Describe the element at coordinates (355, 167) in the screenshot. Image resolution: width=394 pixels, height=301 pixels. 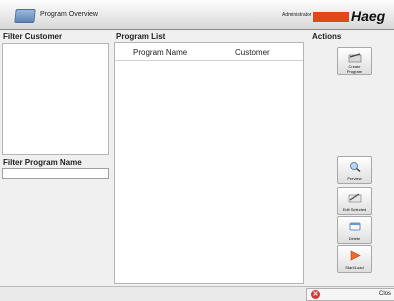
I see `preview-magnifier-icon` at that location.